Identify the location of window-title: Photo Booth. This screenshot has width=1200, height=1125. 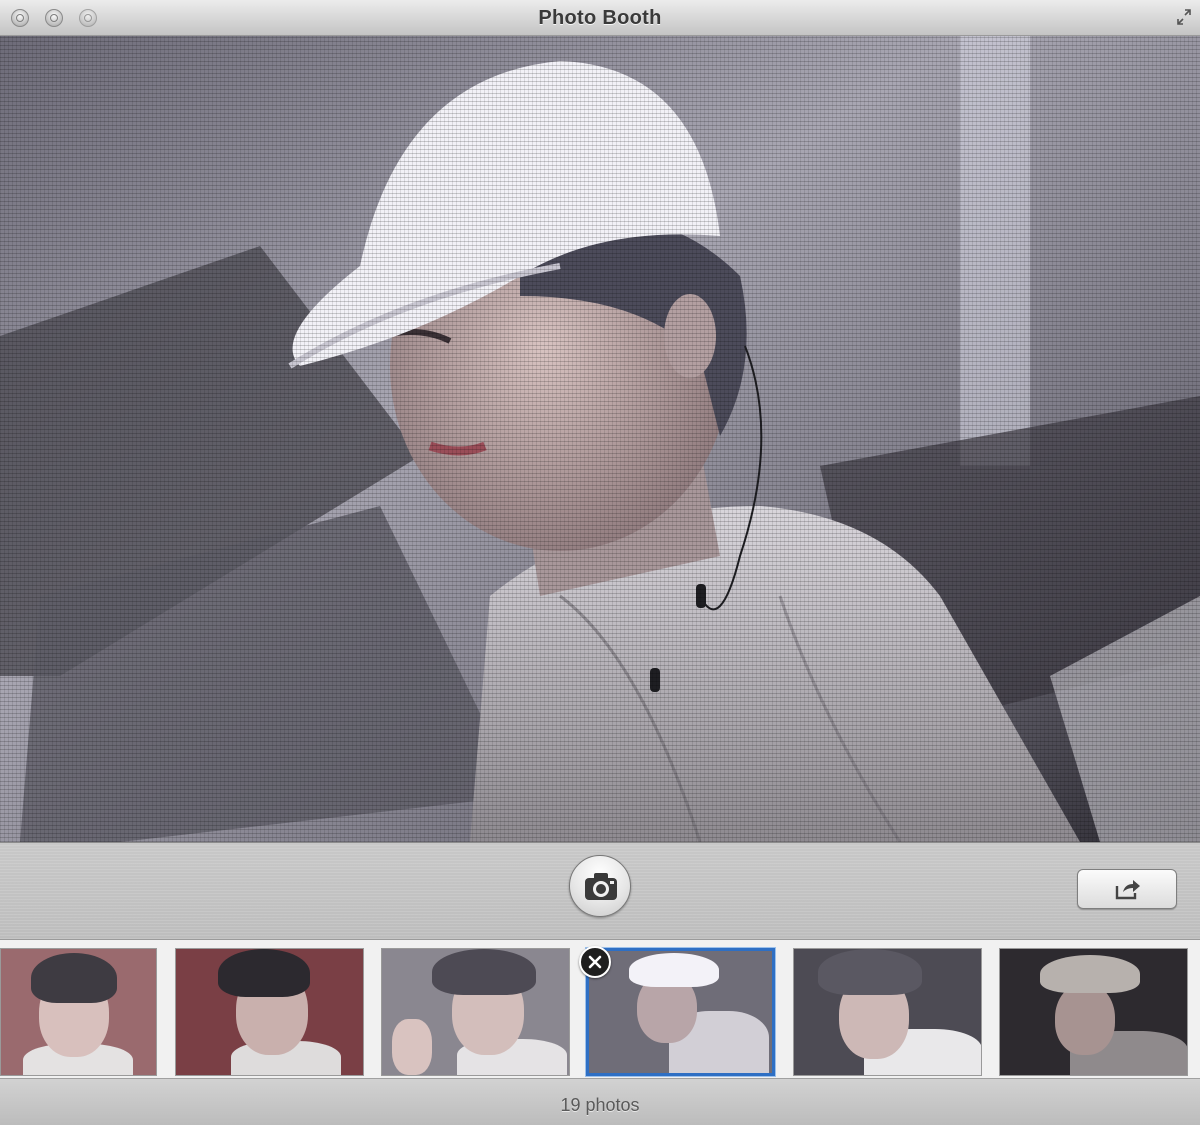
(600, 18).